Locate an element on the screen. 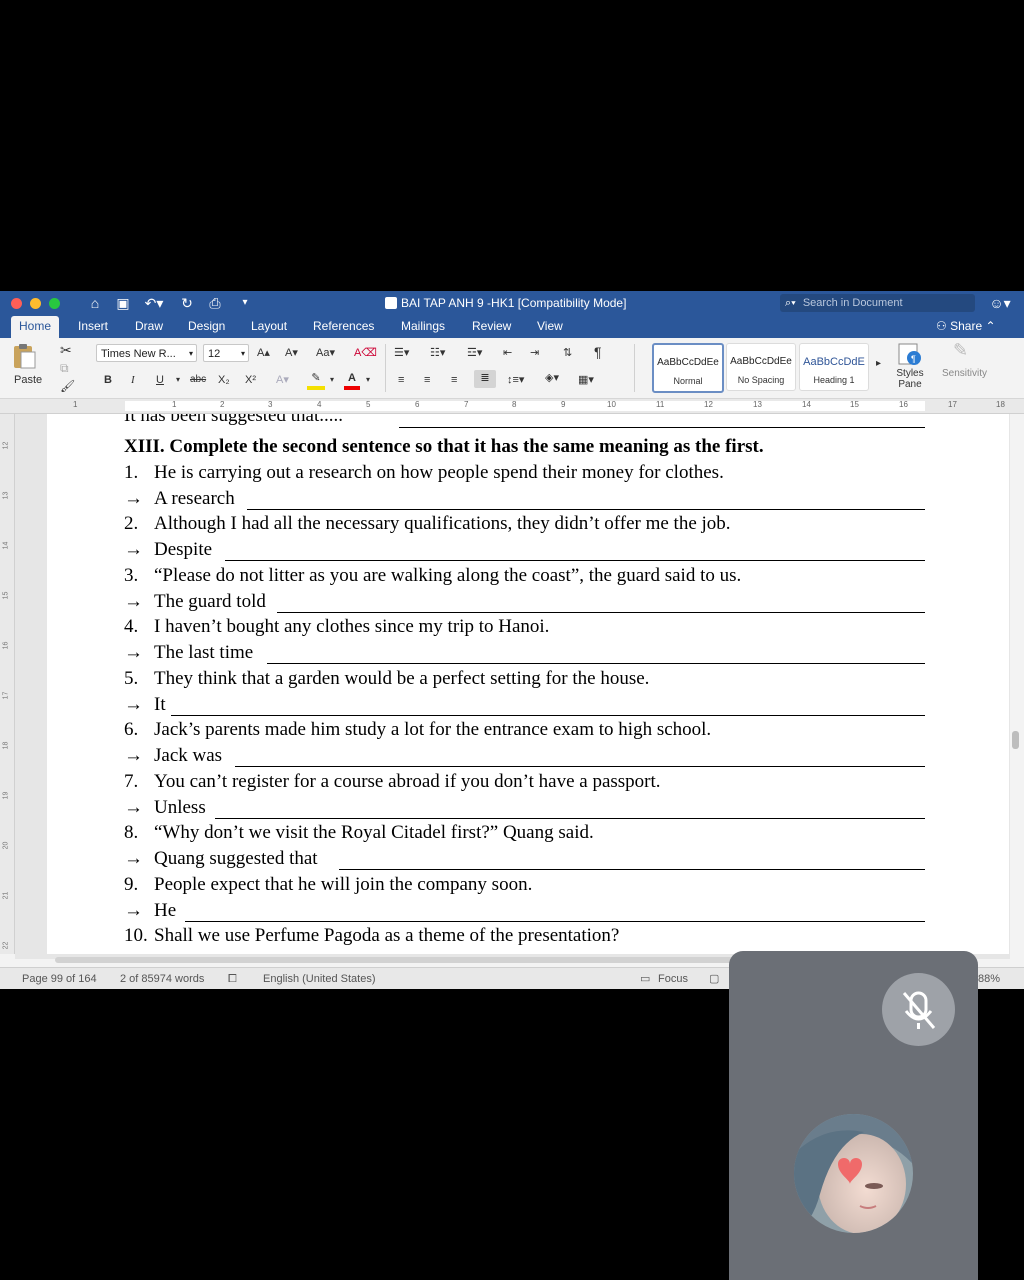 The height and width of the screenshot is (1280, 1024). ruler-number: 1 is located at coordinates (174, 404).